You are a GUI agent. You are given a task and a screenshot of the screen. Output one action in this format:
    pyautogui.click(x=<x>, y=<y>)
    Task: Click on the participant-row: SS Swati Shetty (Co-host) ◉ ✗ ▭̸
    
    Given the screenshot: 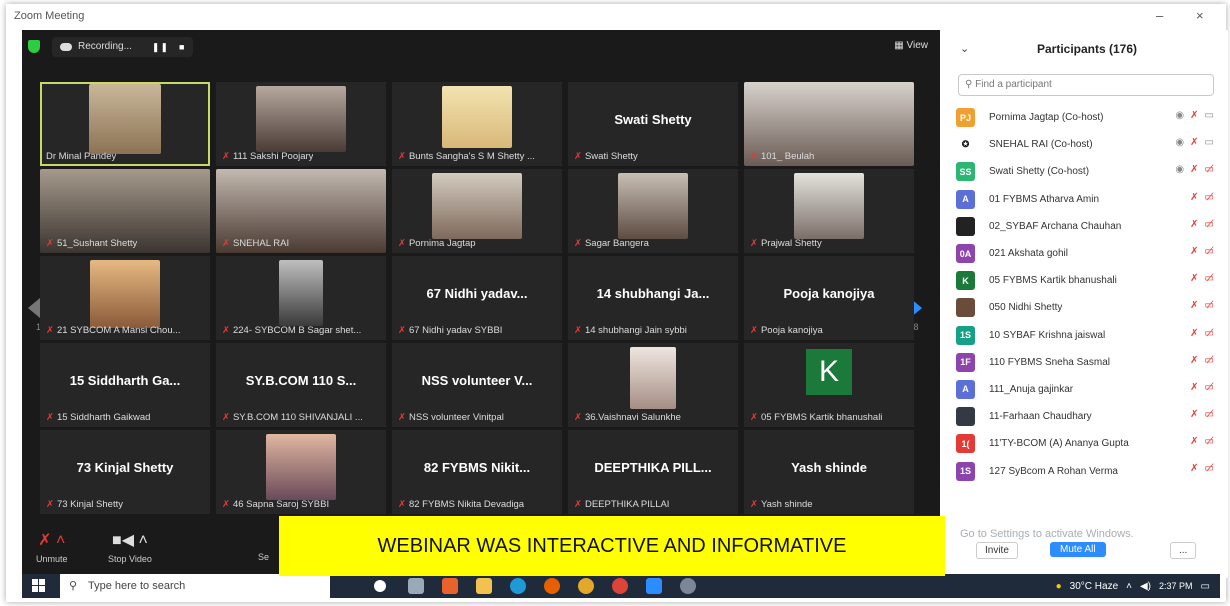 What is the action you would take?
    pyautogui.click(x=1087, y=171)
    